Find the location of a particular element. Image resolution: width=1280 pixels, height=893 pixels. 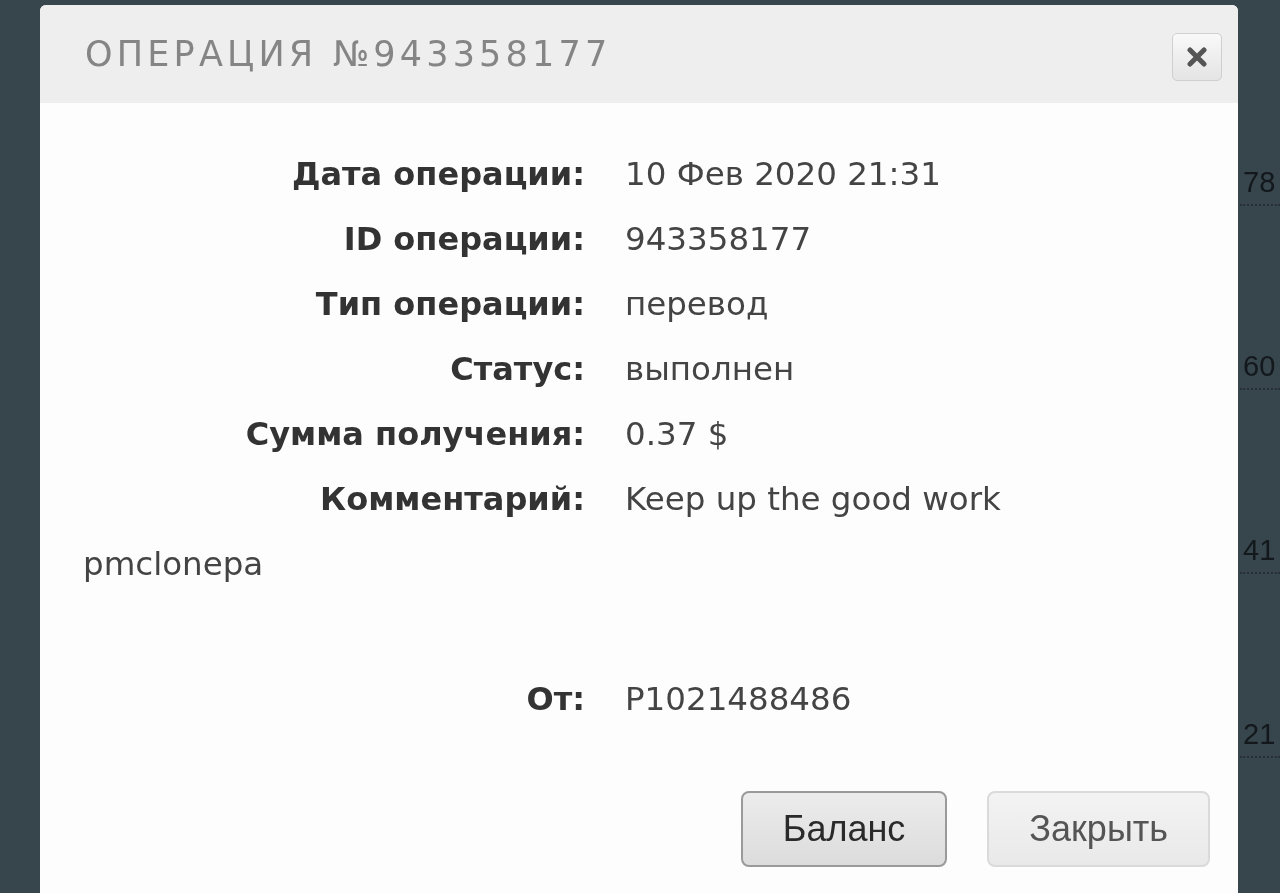

dialog-button: Закрыть is located at coordinates (1098, 829).